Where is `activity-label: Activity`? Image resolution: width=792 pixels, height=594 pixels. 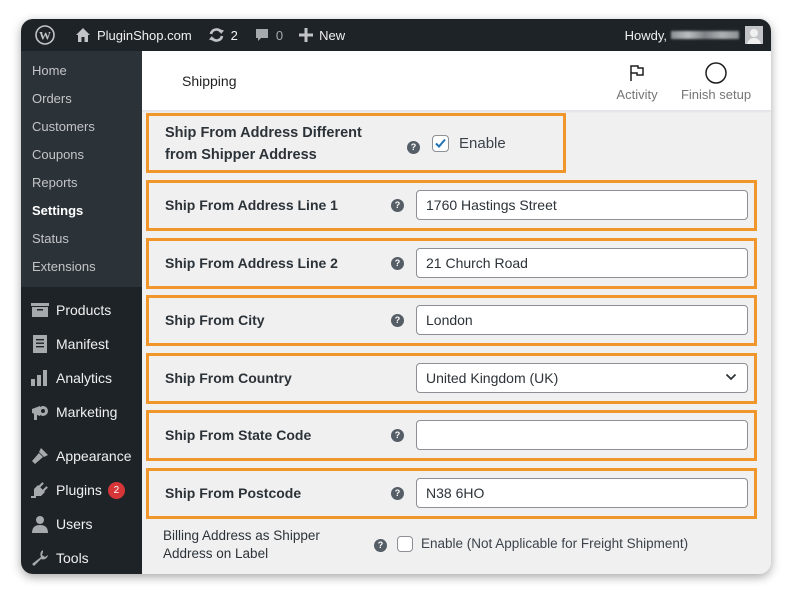
activity-label: Activity is located at coordinates (637, 94).